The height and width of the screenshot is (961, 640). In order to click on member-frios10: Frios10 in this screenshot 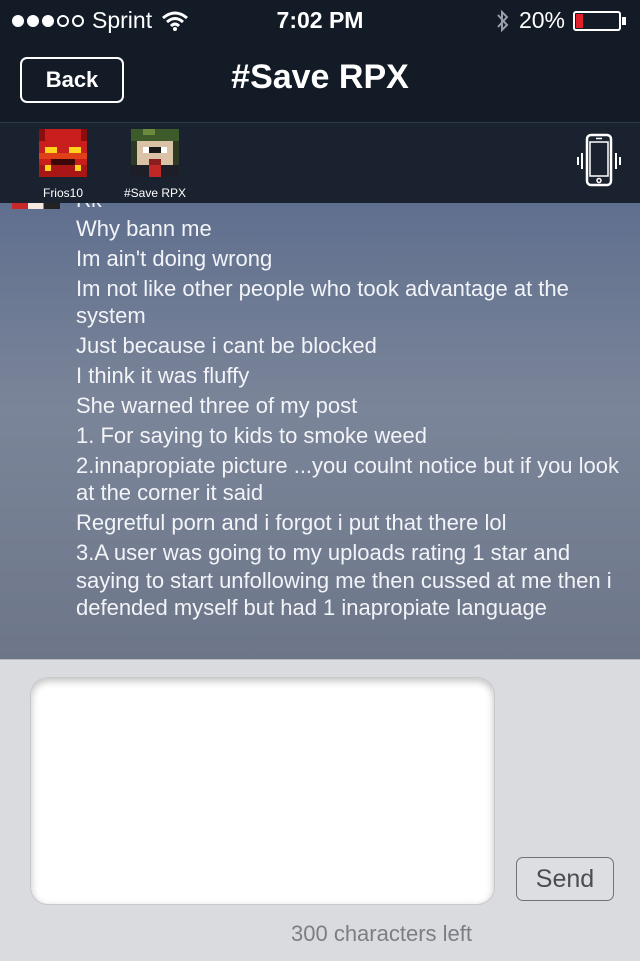, I will do `click(63, 164)`.